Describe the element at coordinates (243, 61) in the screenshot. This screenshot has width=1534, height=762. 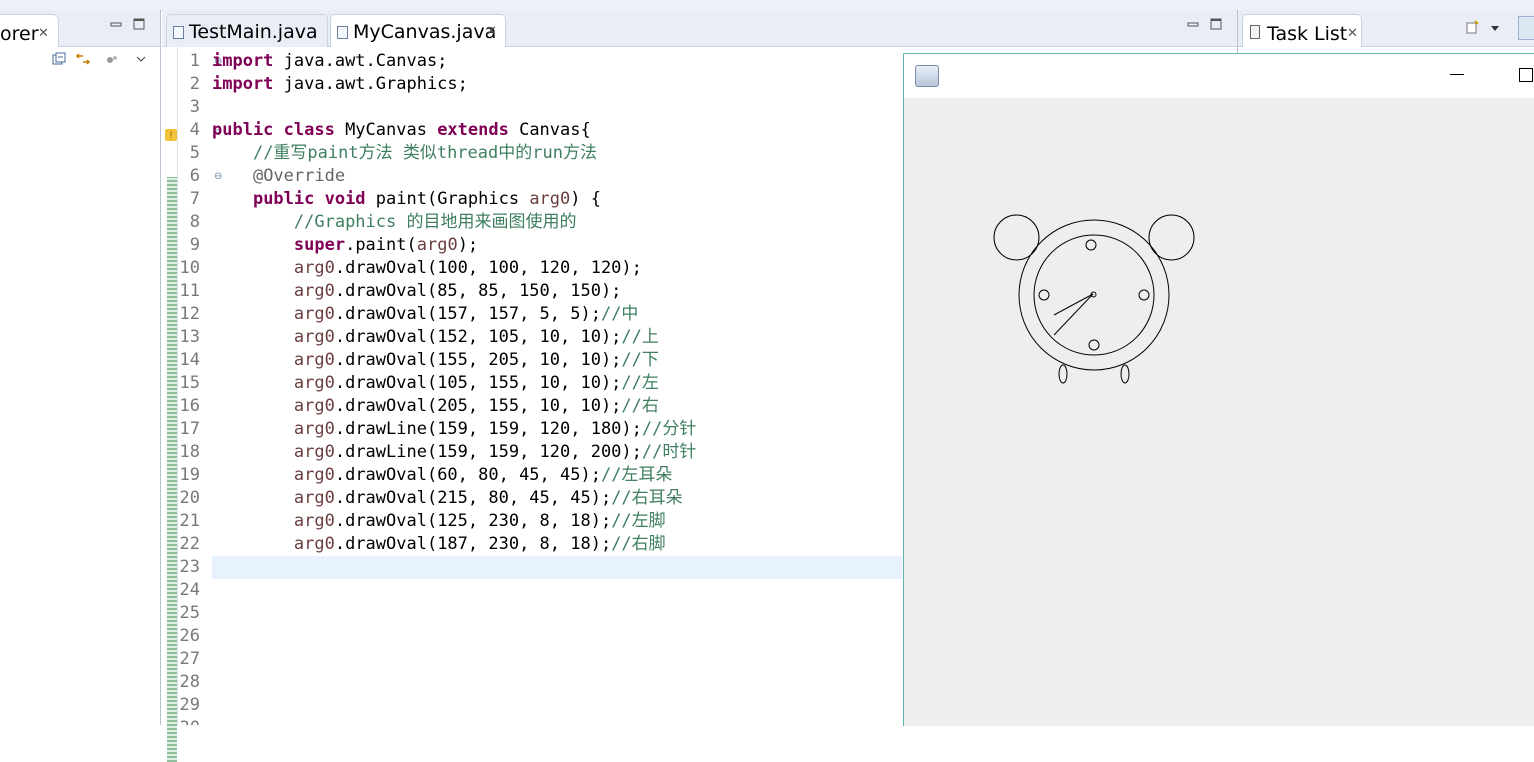
I see `keyword-token: import` at that location.